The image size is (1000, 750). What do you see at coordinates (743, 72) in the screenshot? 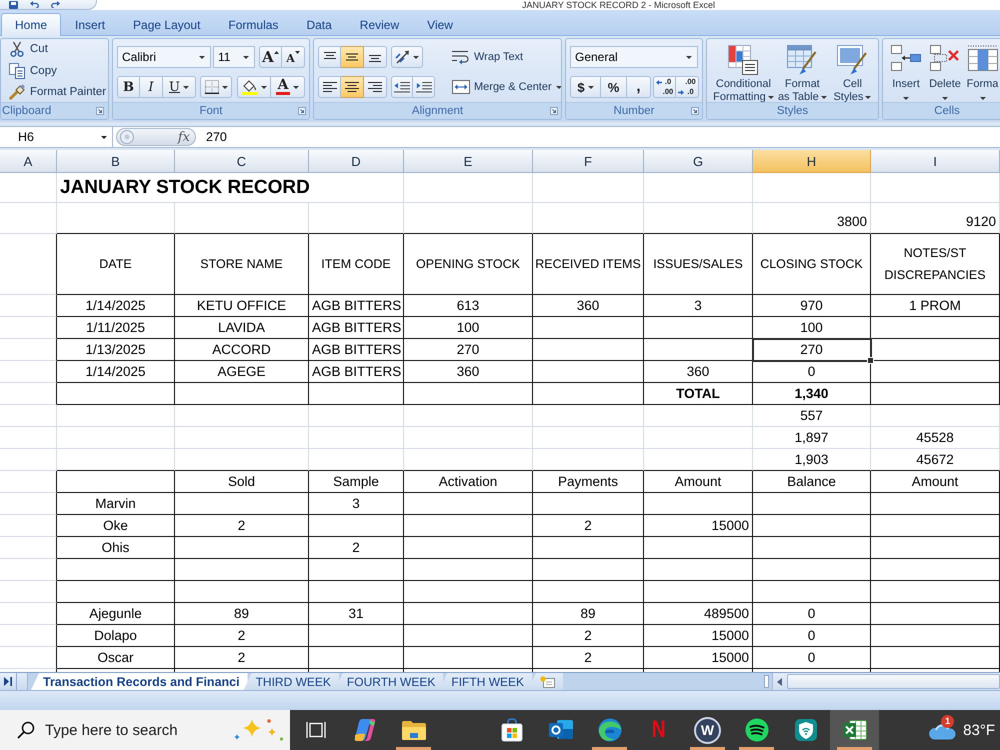
I see `conditional-formatting-button: Conditional Formatting` at bounding box center [743, 72].